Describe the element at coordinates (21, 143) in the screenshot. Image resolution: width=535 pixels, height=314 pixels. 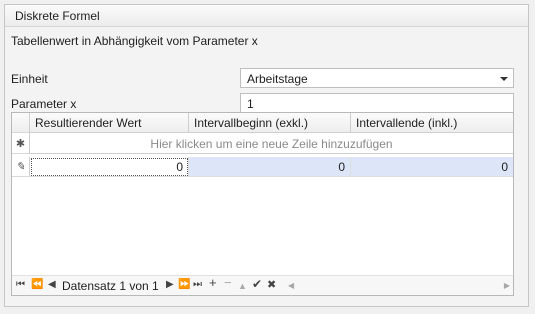
I see `new-row-icon: ✱` at that location.